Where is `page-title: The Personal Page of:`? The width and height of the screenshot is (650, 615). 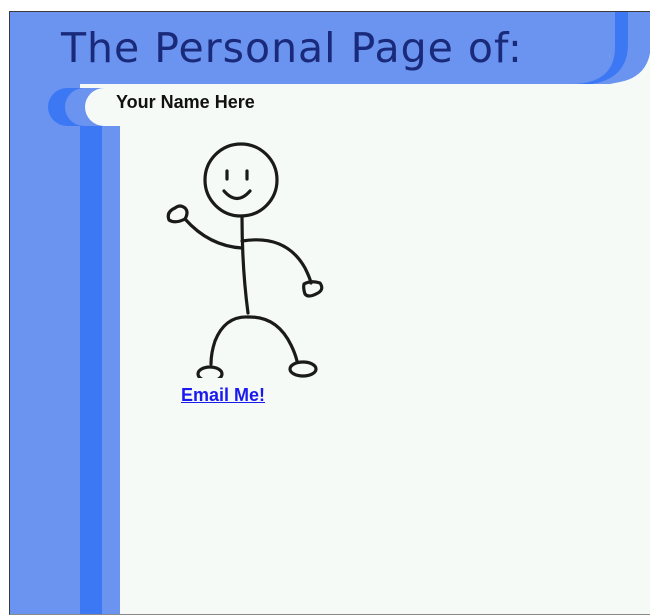
page-title: The Personal Page of: is located at coordinates (292, 48).